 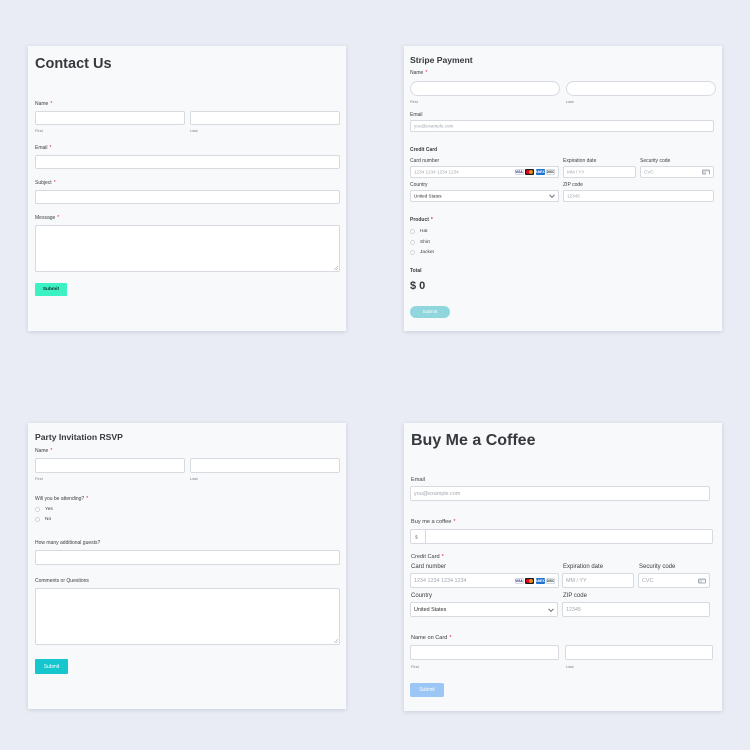 I want to click on party-name-label: Name *, so click(x=44, y=451).